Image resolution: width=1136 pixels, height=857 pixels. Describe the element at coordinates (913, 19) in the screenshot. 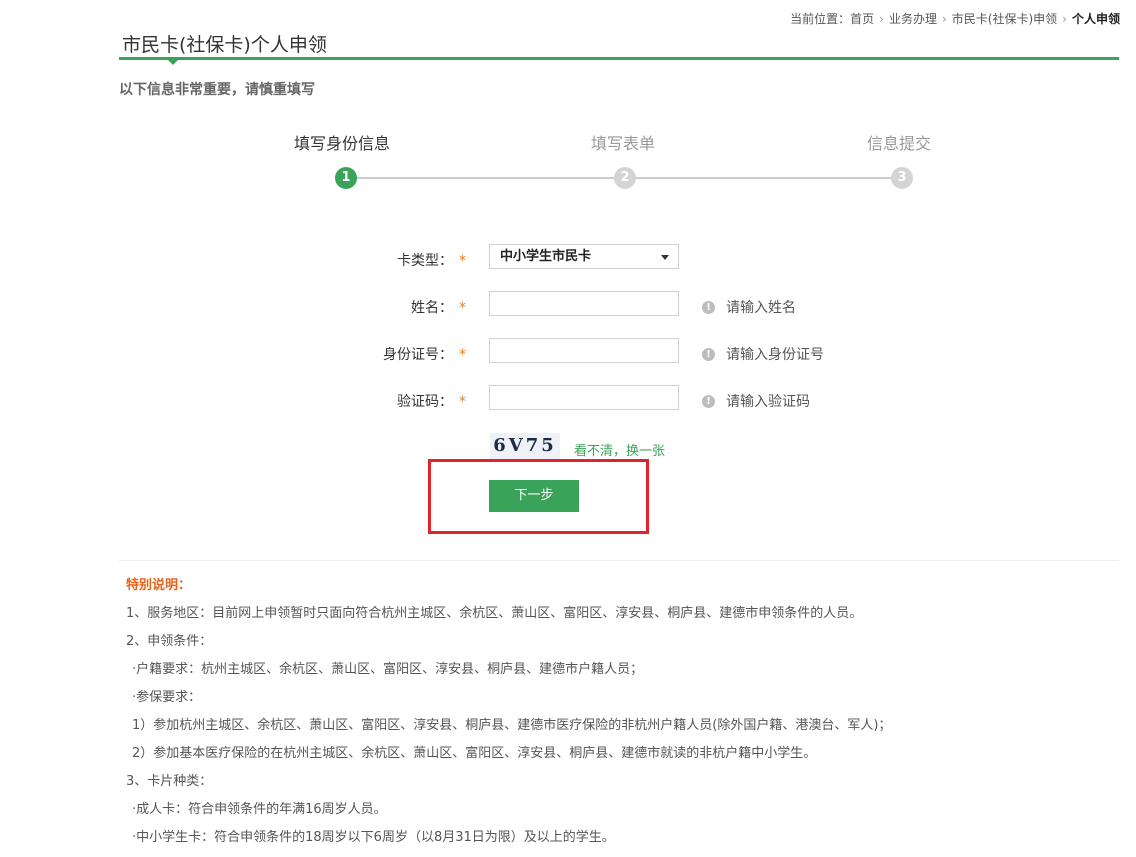

I see `breadcrumb-business-link: 业务办理` at that location.